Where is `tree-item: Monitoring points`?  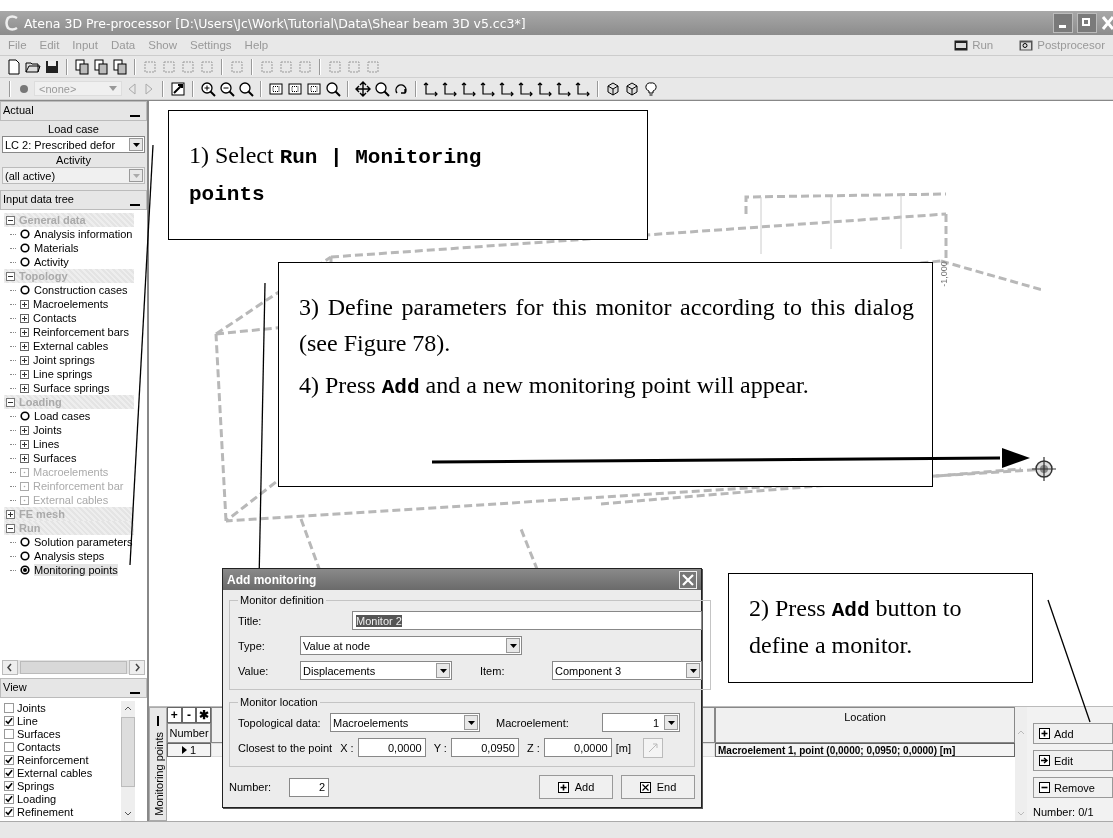 tree-item: Monitoring points is located at coordinates (76, 570).